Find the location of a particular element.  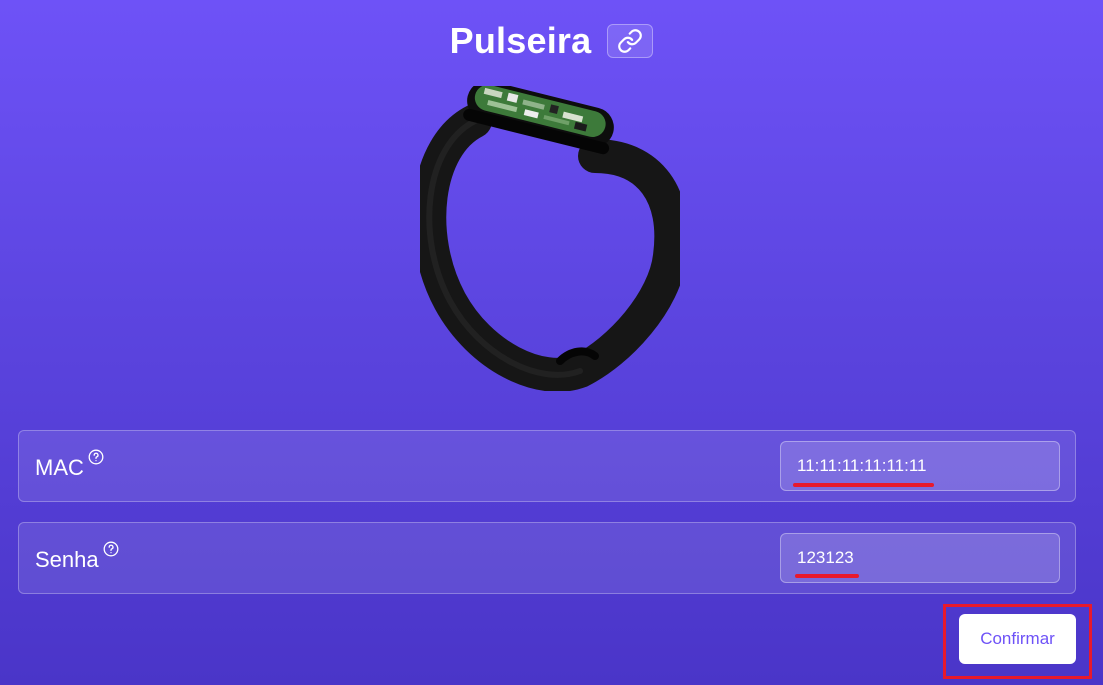

header: Pulseira is located at coordinates (551, 41).